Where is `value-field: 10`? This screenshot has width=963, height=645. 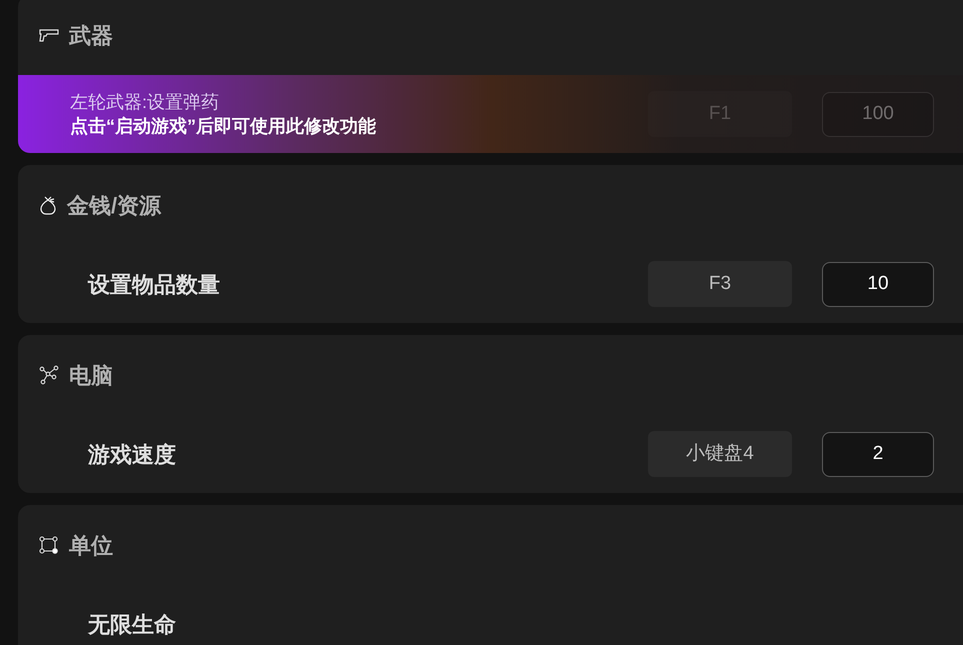 value-field: 10 is located at coordinates (878, 284).